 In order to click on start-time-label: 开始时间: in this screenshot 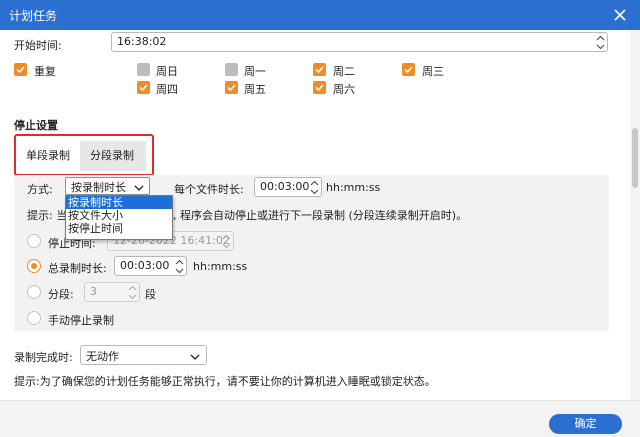, I will do `click(38, 45)`.